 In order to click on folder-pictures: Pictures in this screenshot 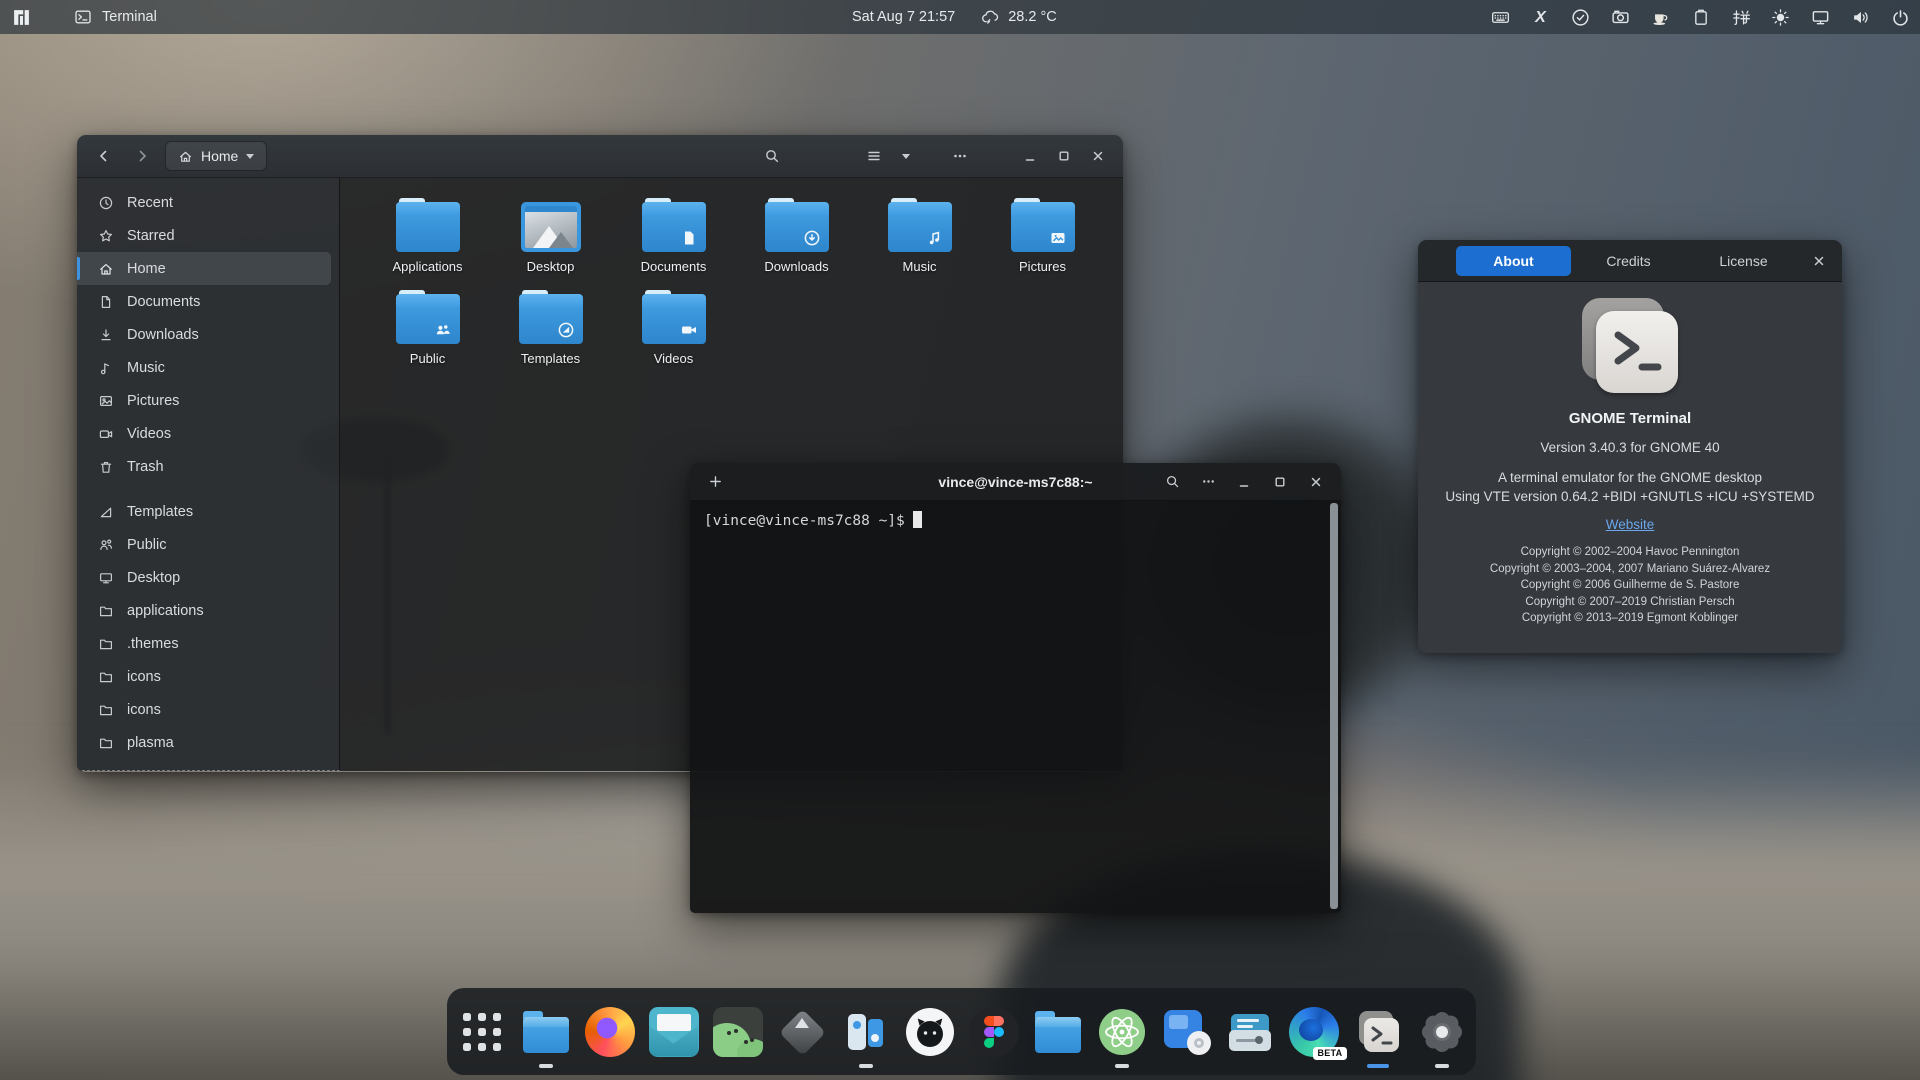, I will do `click(1042, 236)`.